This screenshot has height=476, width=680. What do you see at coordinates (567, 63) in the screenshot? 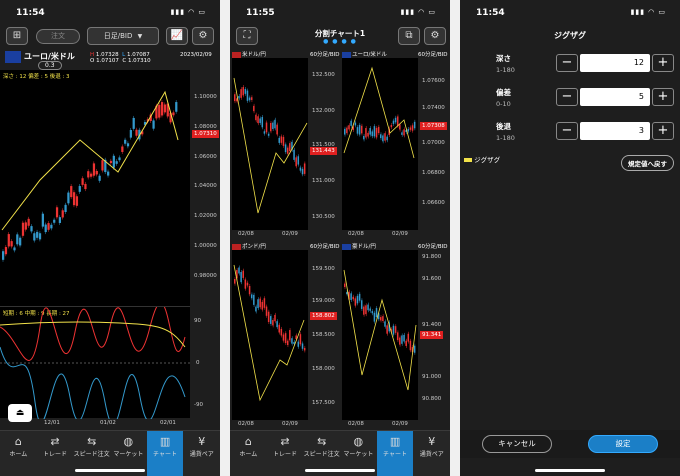
I see `depth-minus-button: −` at bounding box center [567, 63].